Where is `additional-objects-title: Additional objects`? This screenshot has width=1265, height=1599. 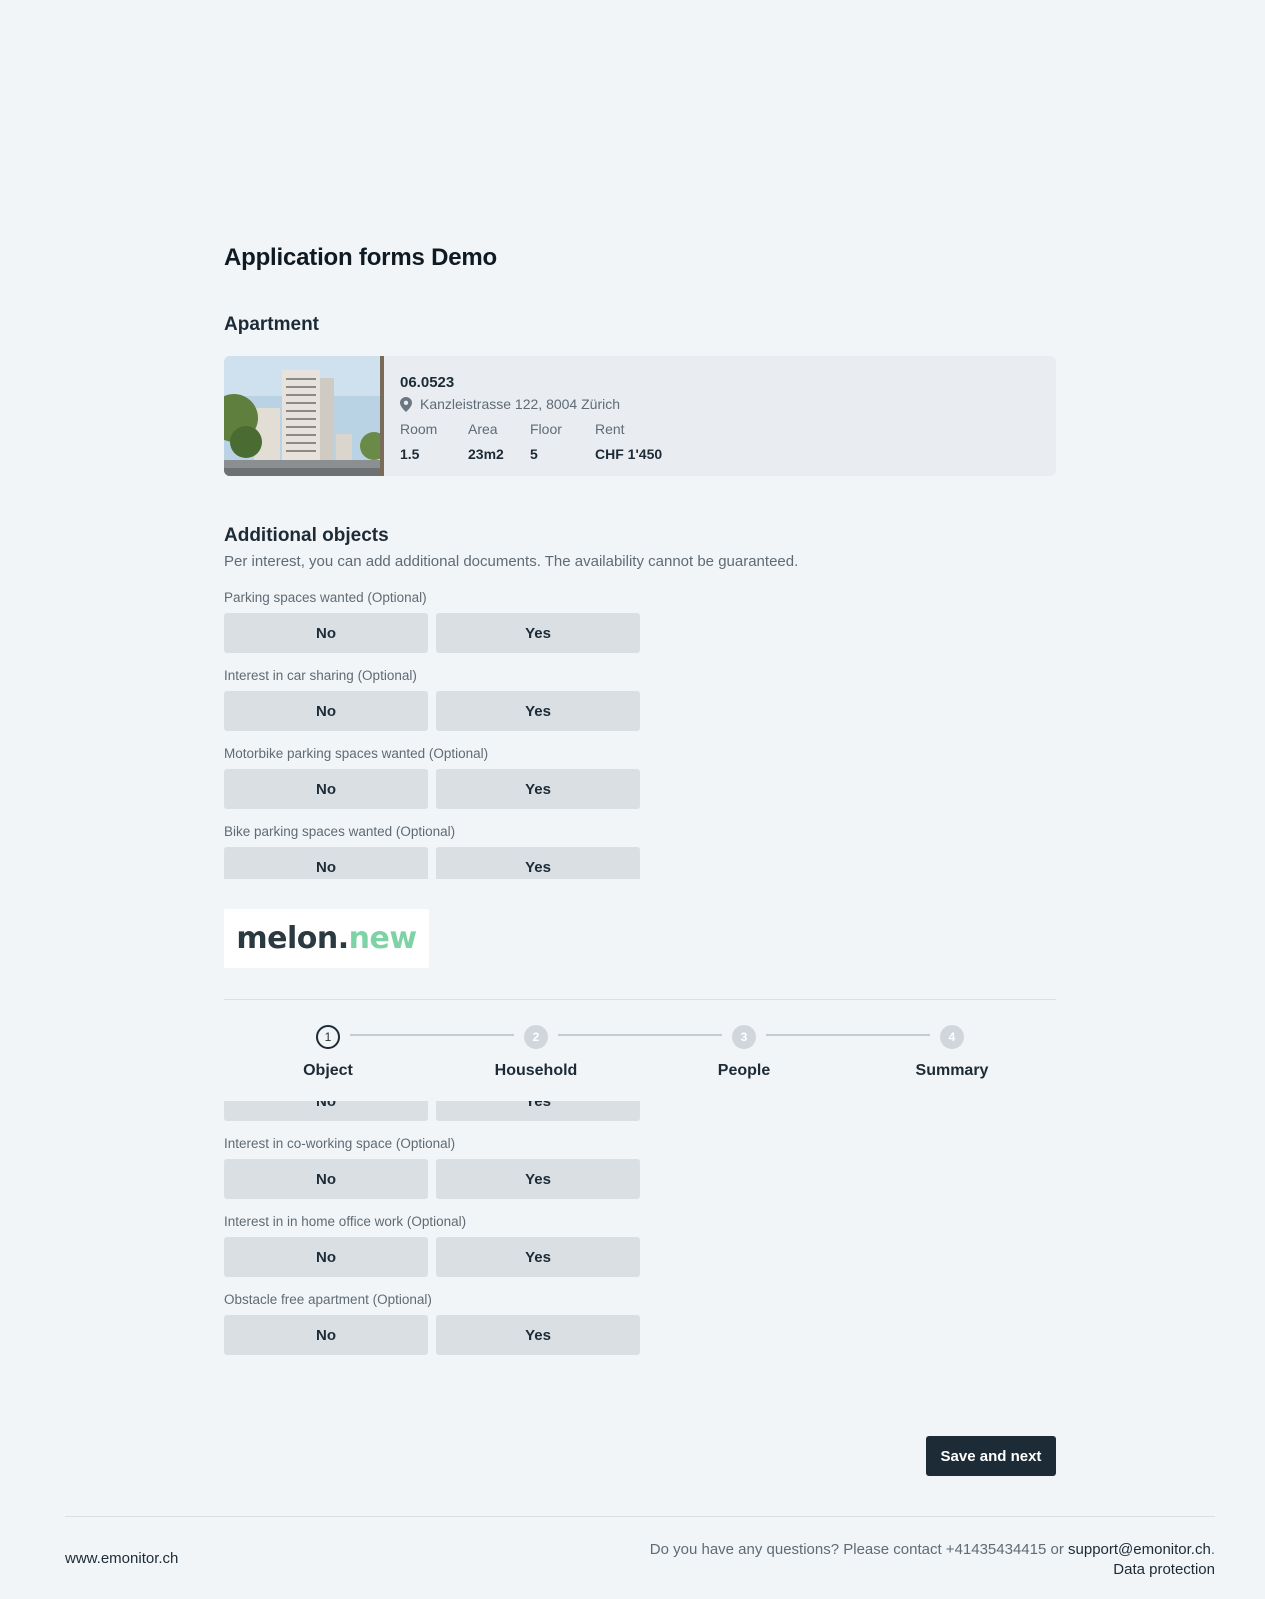
additional-objects-title: Additional objects is located at coordinates (306, 535).